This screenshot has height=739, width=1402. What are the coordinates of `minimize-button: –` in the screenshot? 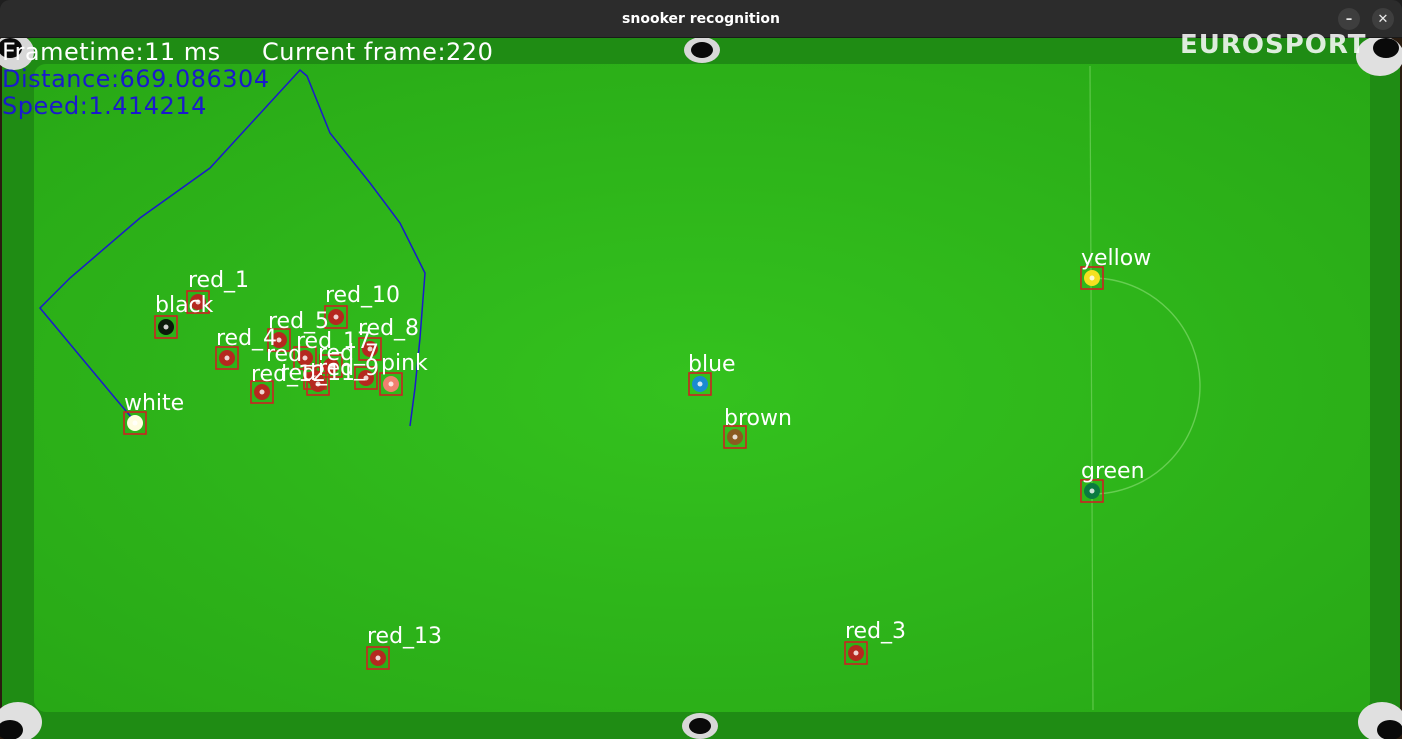 It's located at (1349, 19).